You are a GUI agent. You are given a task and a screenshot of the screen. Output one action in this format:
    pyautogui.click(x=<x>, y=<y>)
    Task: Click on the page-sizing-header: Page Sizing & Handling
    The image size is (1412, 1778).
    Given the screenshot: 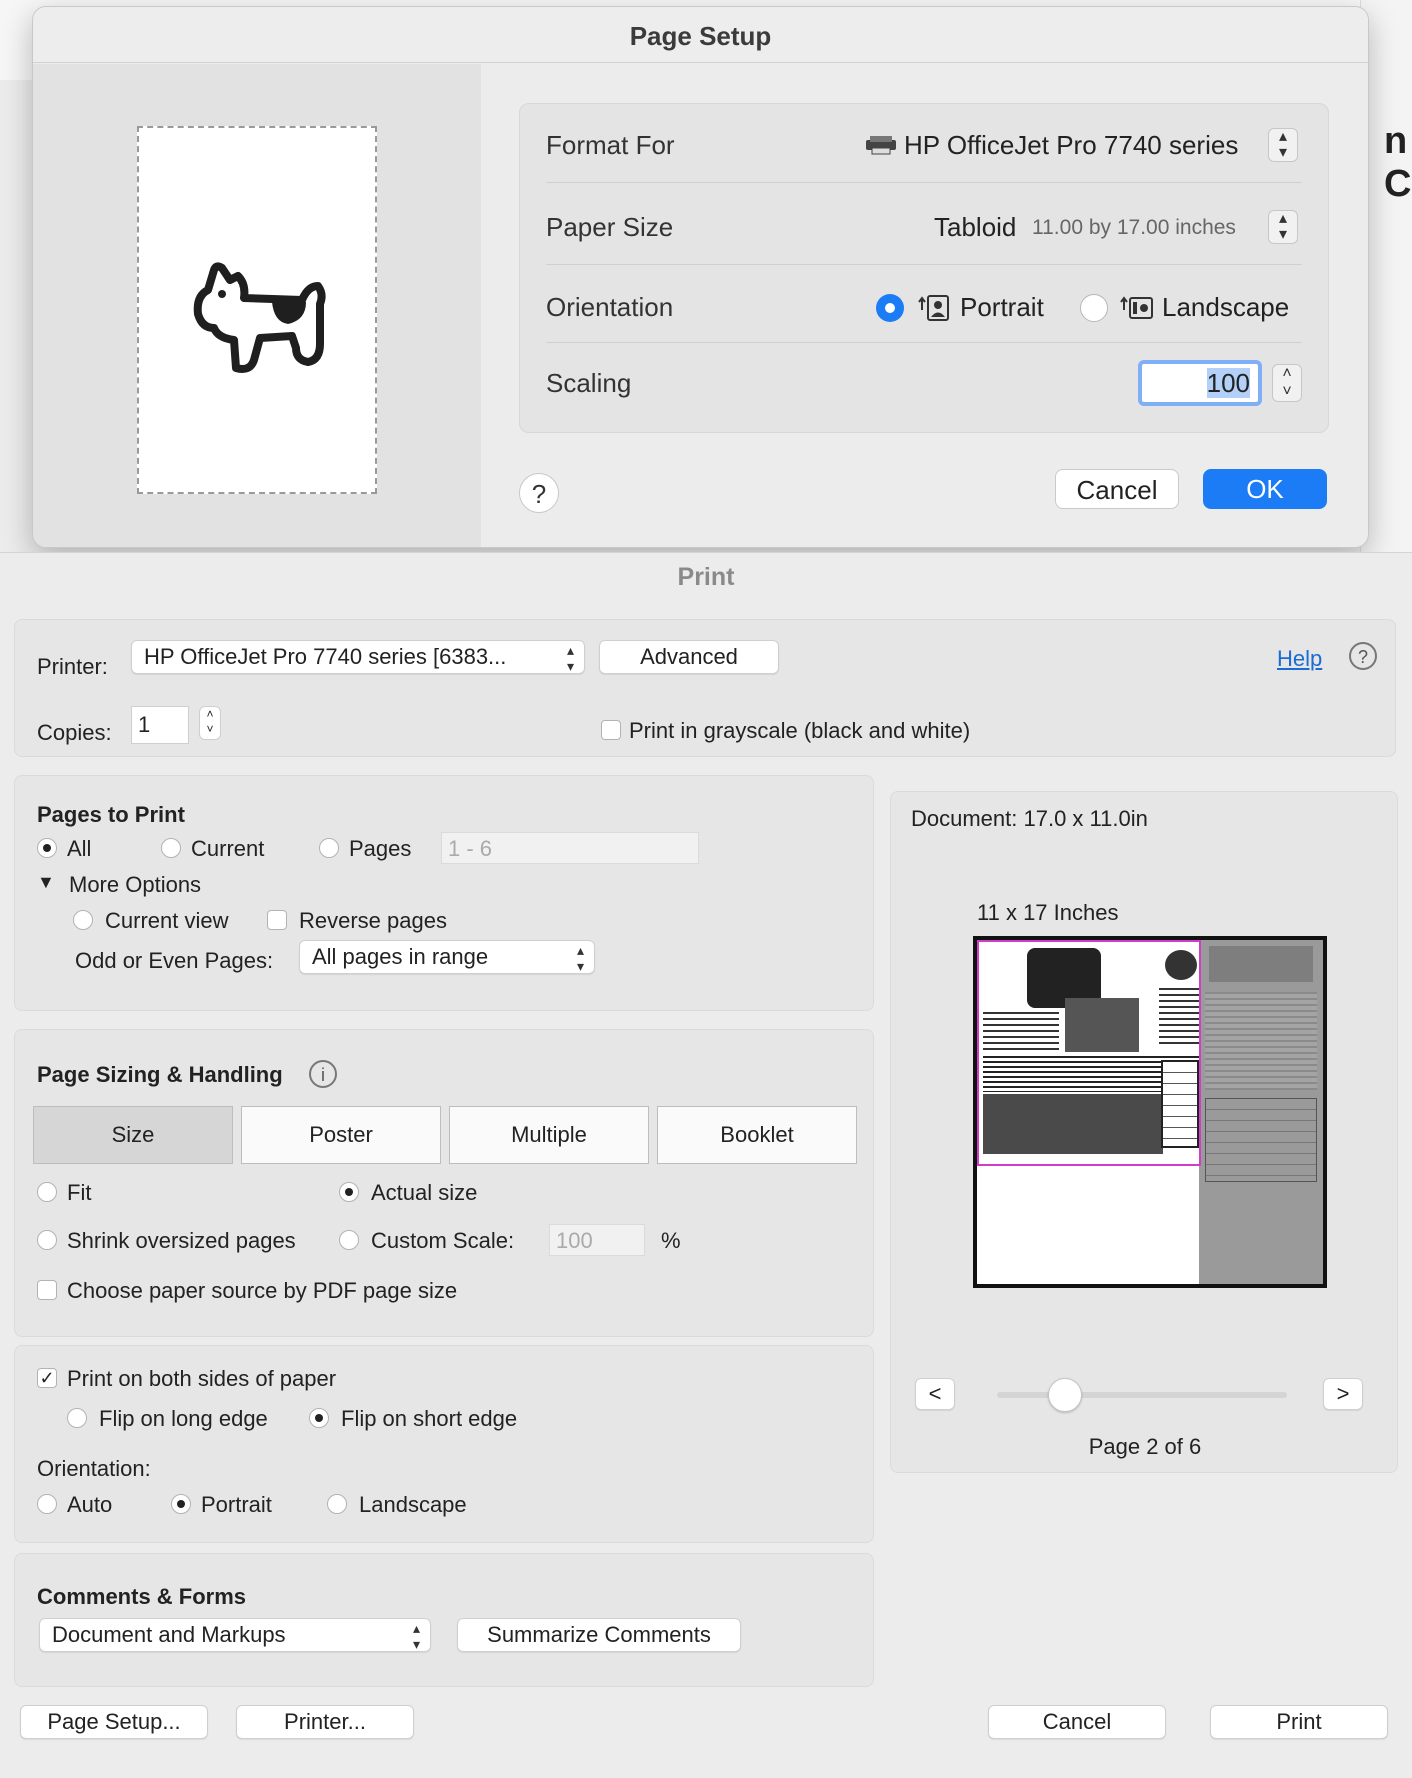 What is the action you would take?
    pyautogui.click(x=160, y=1074)
    